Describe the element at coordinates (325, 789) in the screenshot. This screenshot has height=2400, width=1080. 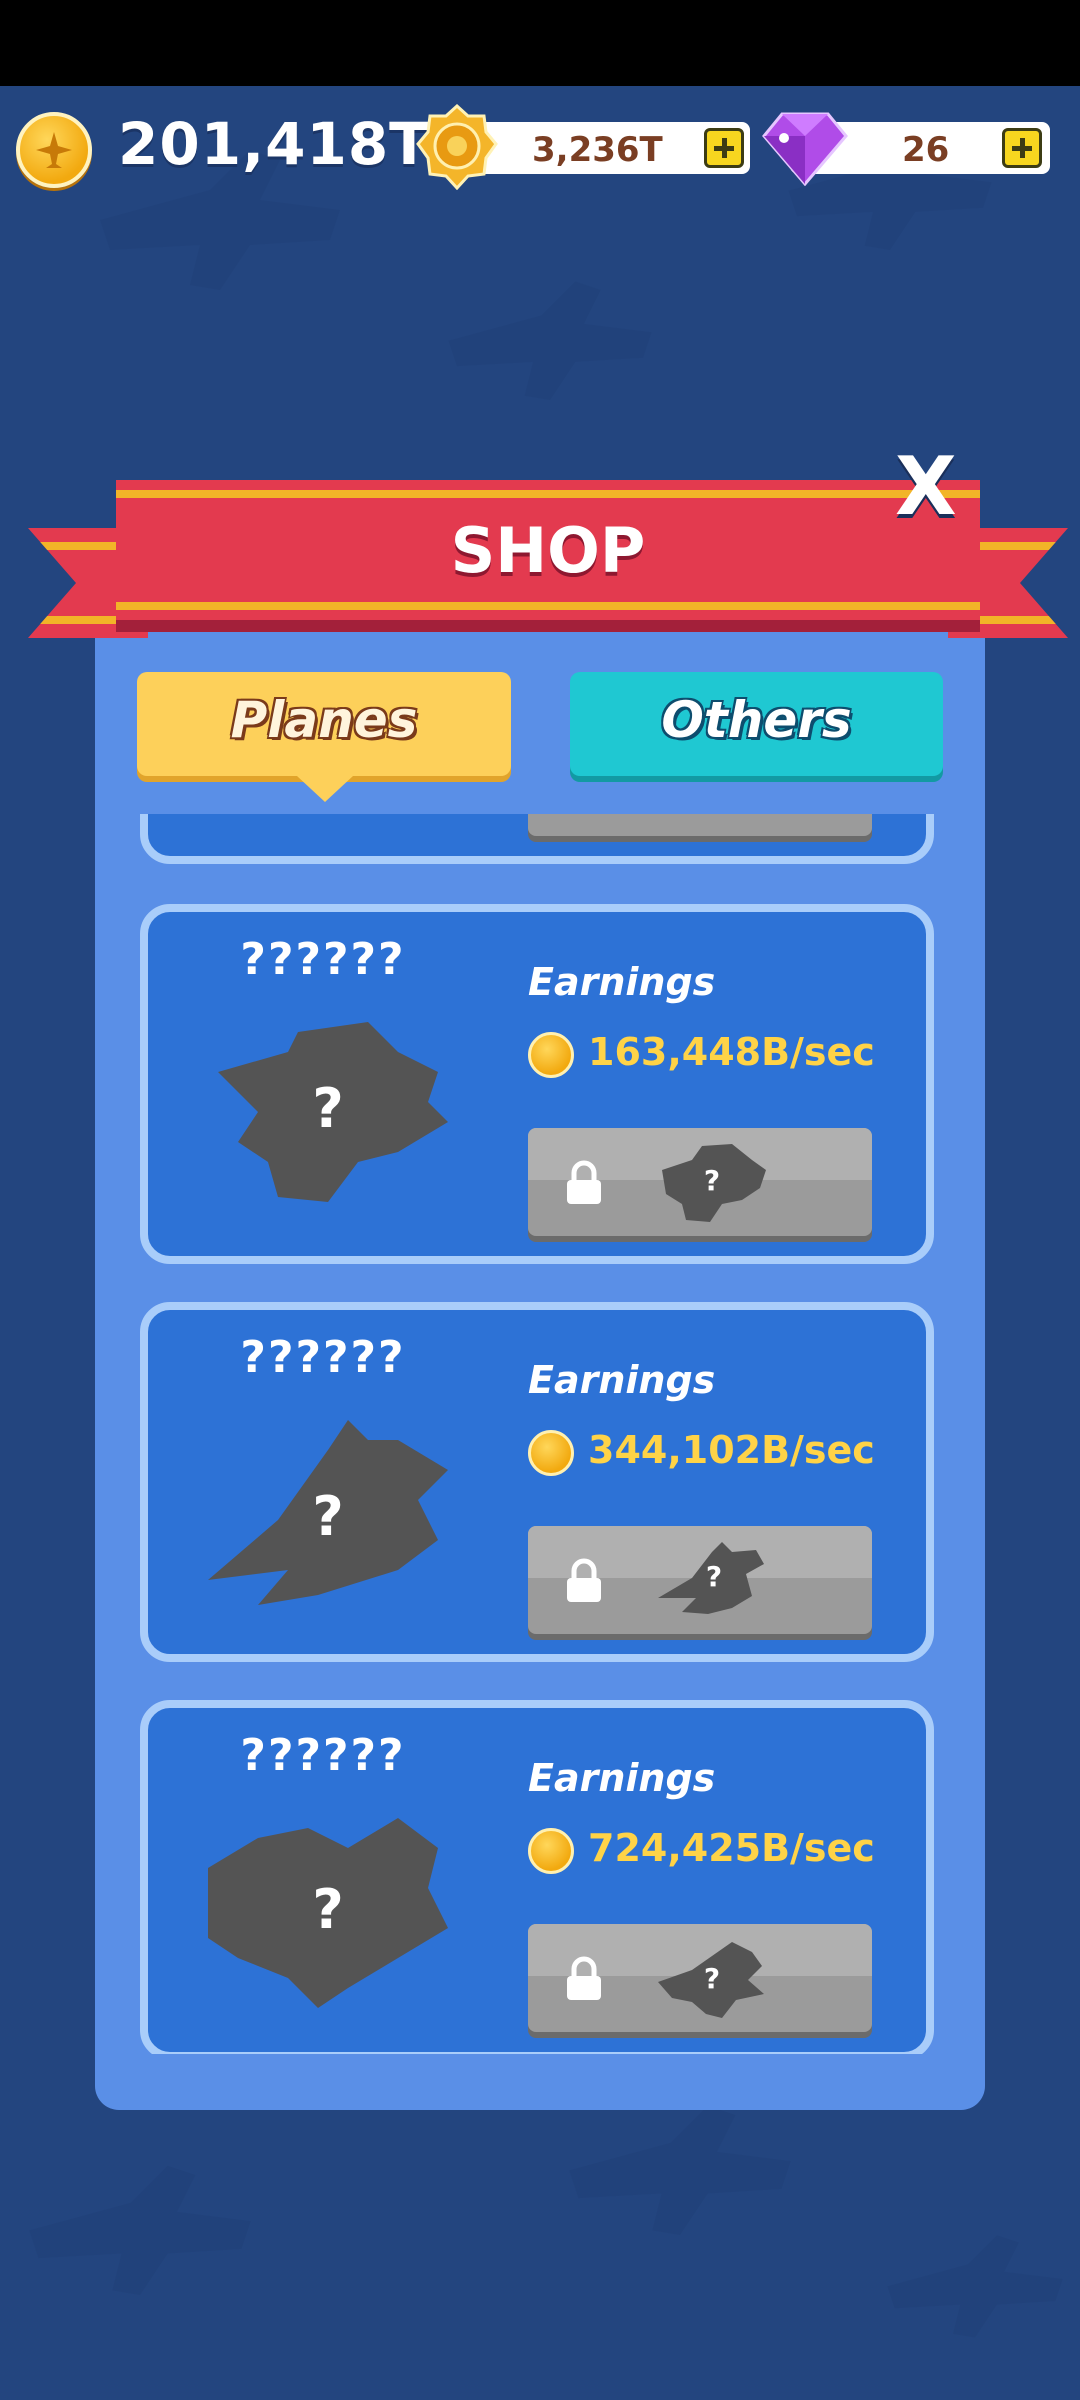
I see `tab-selected-pointer` at that location.